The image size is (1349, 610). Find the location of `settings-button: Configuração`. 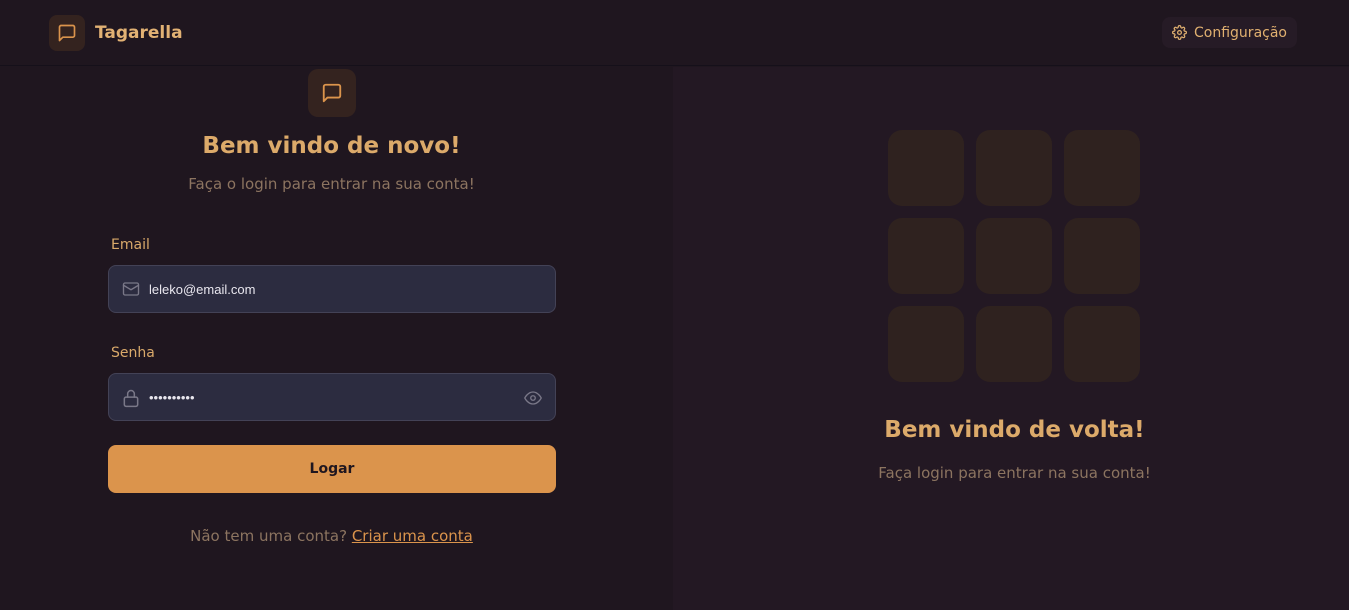

settings-button: Configuração is located at coordinates (1229, 32).